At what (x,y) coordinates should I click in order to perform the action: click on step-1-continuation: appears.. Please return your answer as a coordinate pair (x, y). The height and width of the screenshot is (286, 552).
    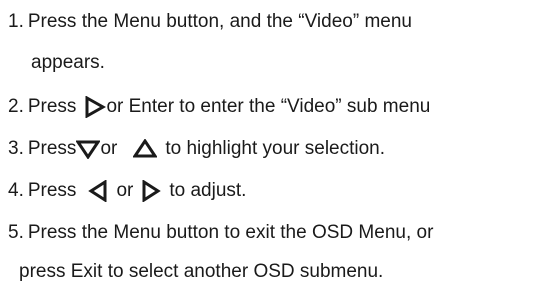
    Looking at the image, I should click on (68, 63).